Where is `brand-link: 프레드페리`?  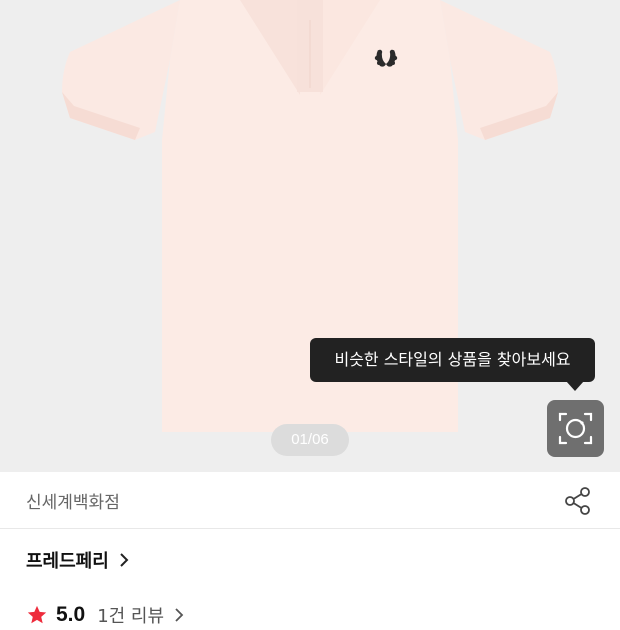 brand-link: 프레드페리 is located at coordinates (77, 560).